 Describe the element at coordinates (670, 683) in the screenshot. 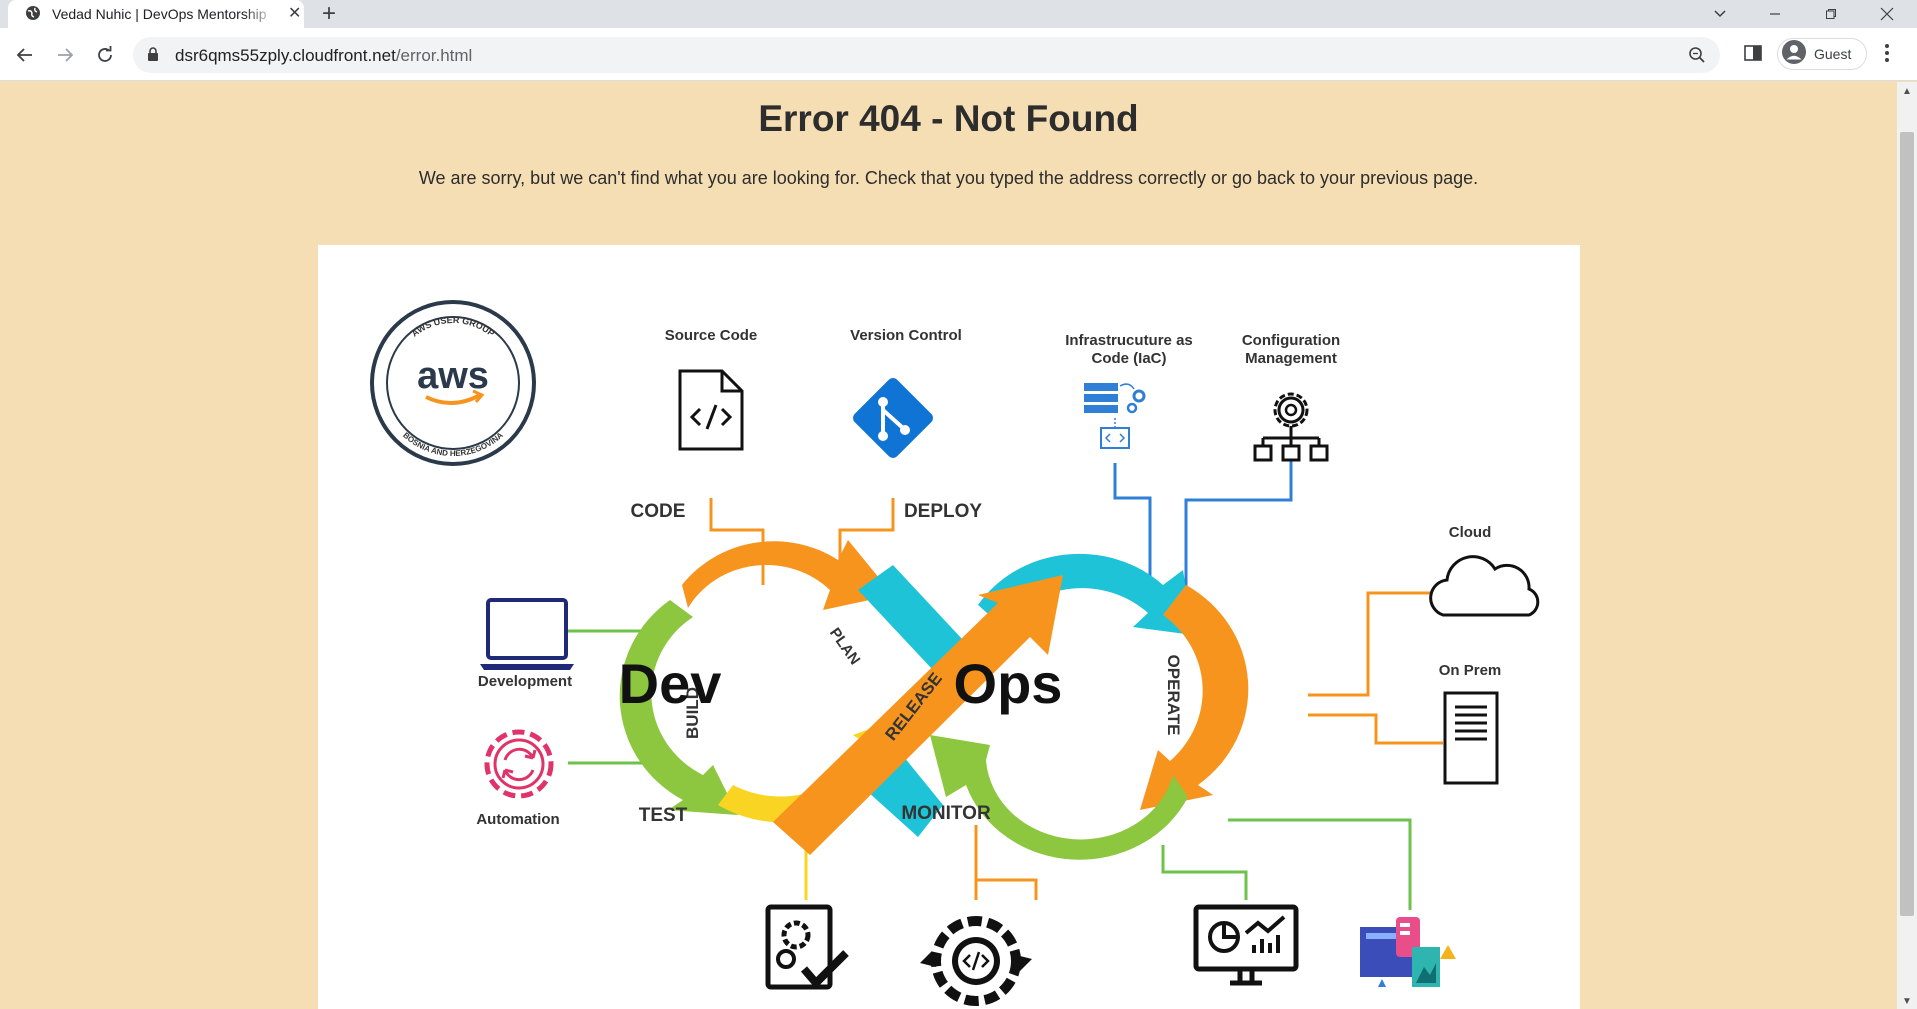

I see `loop-dev-text: Dev` at that location.